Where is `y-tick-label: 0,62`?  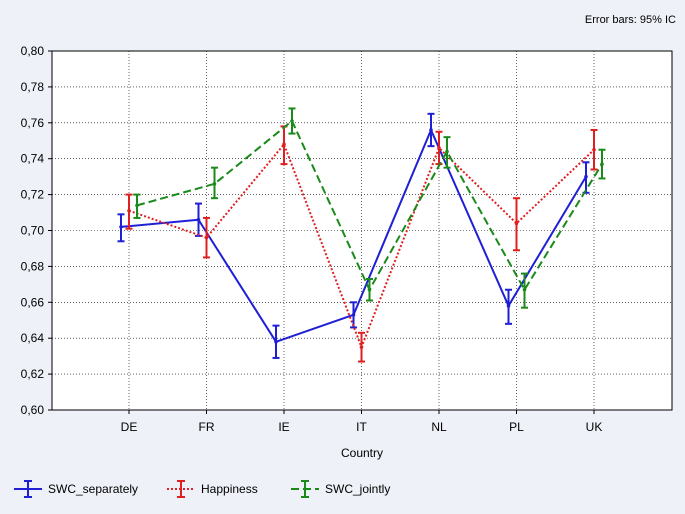
y-tick-label: 0,62 is located at coordinates (33, 374).